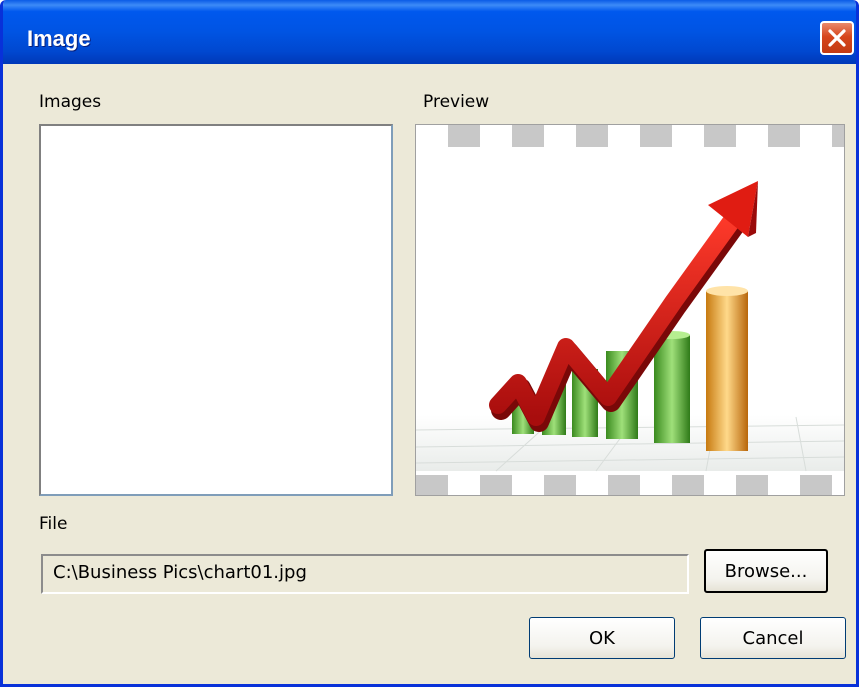 This screenshot has width=859, height=687. Describe the element at coordinates (59, 38) in the screenshot. I see `dialog-title: Image` at that location.